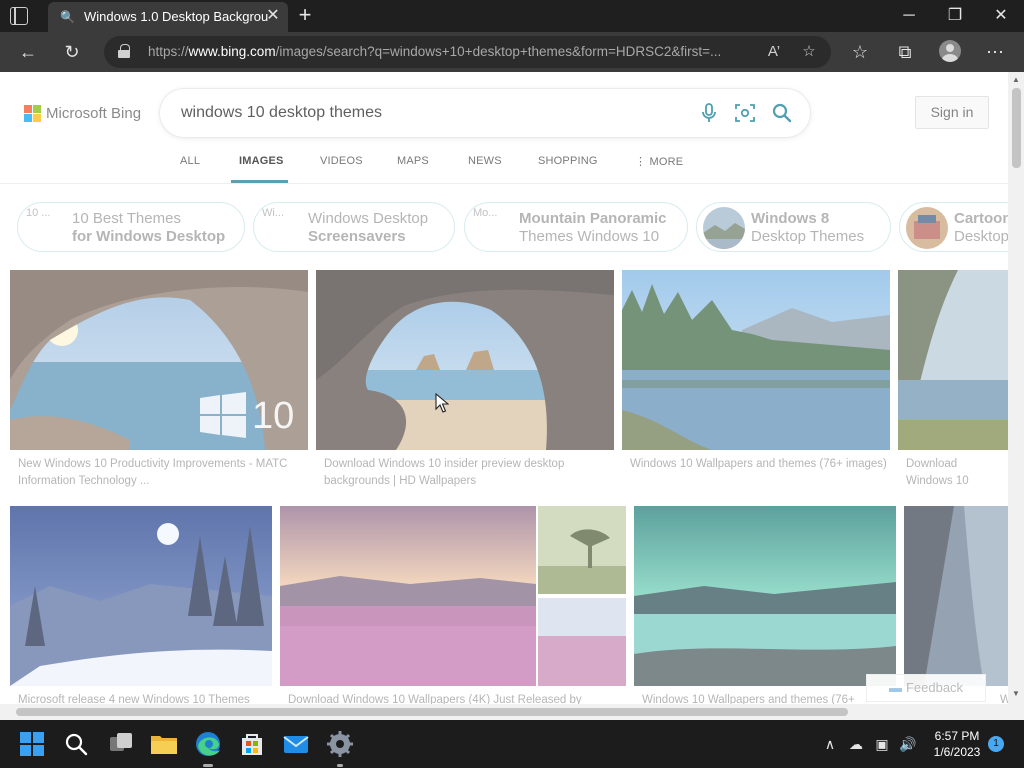 This screenshot has width=1024, height=768. I want to click on vertical-scrollbar: ▲ ▼, so click(1016, 396).